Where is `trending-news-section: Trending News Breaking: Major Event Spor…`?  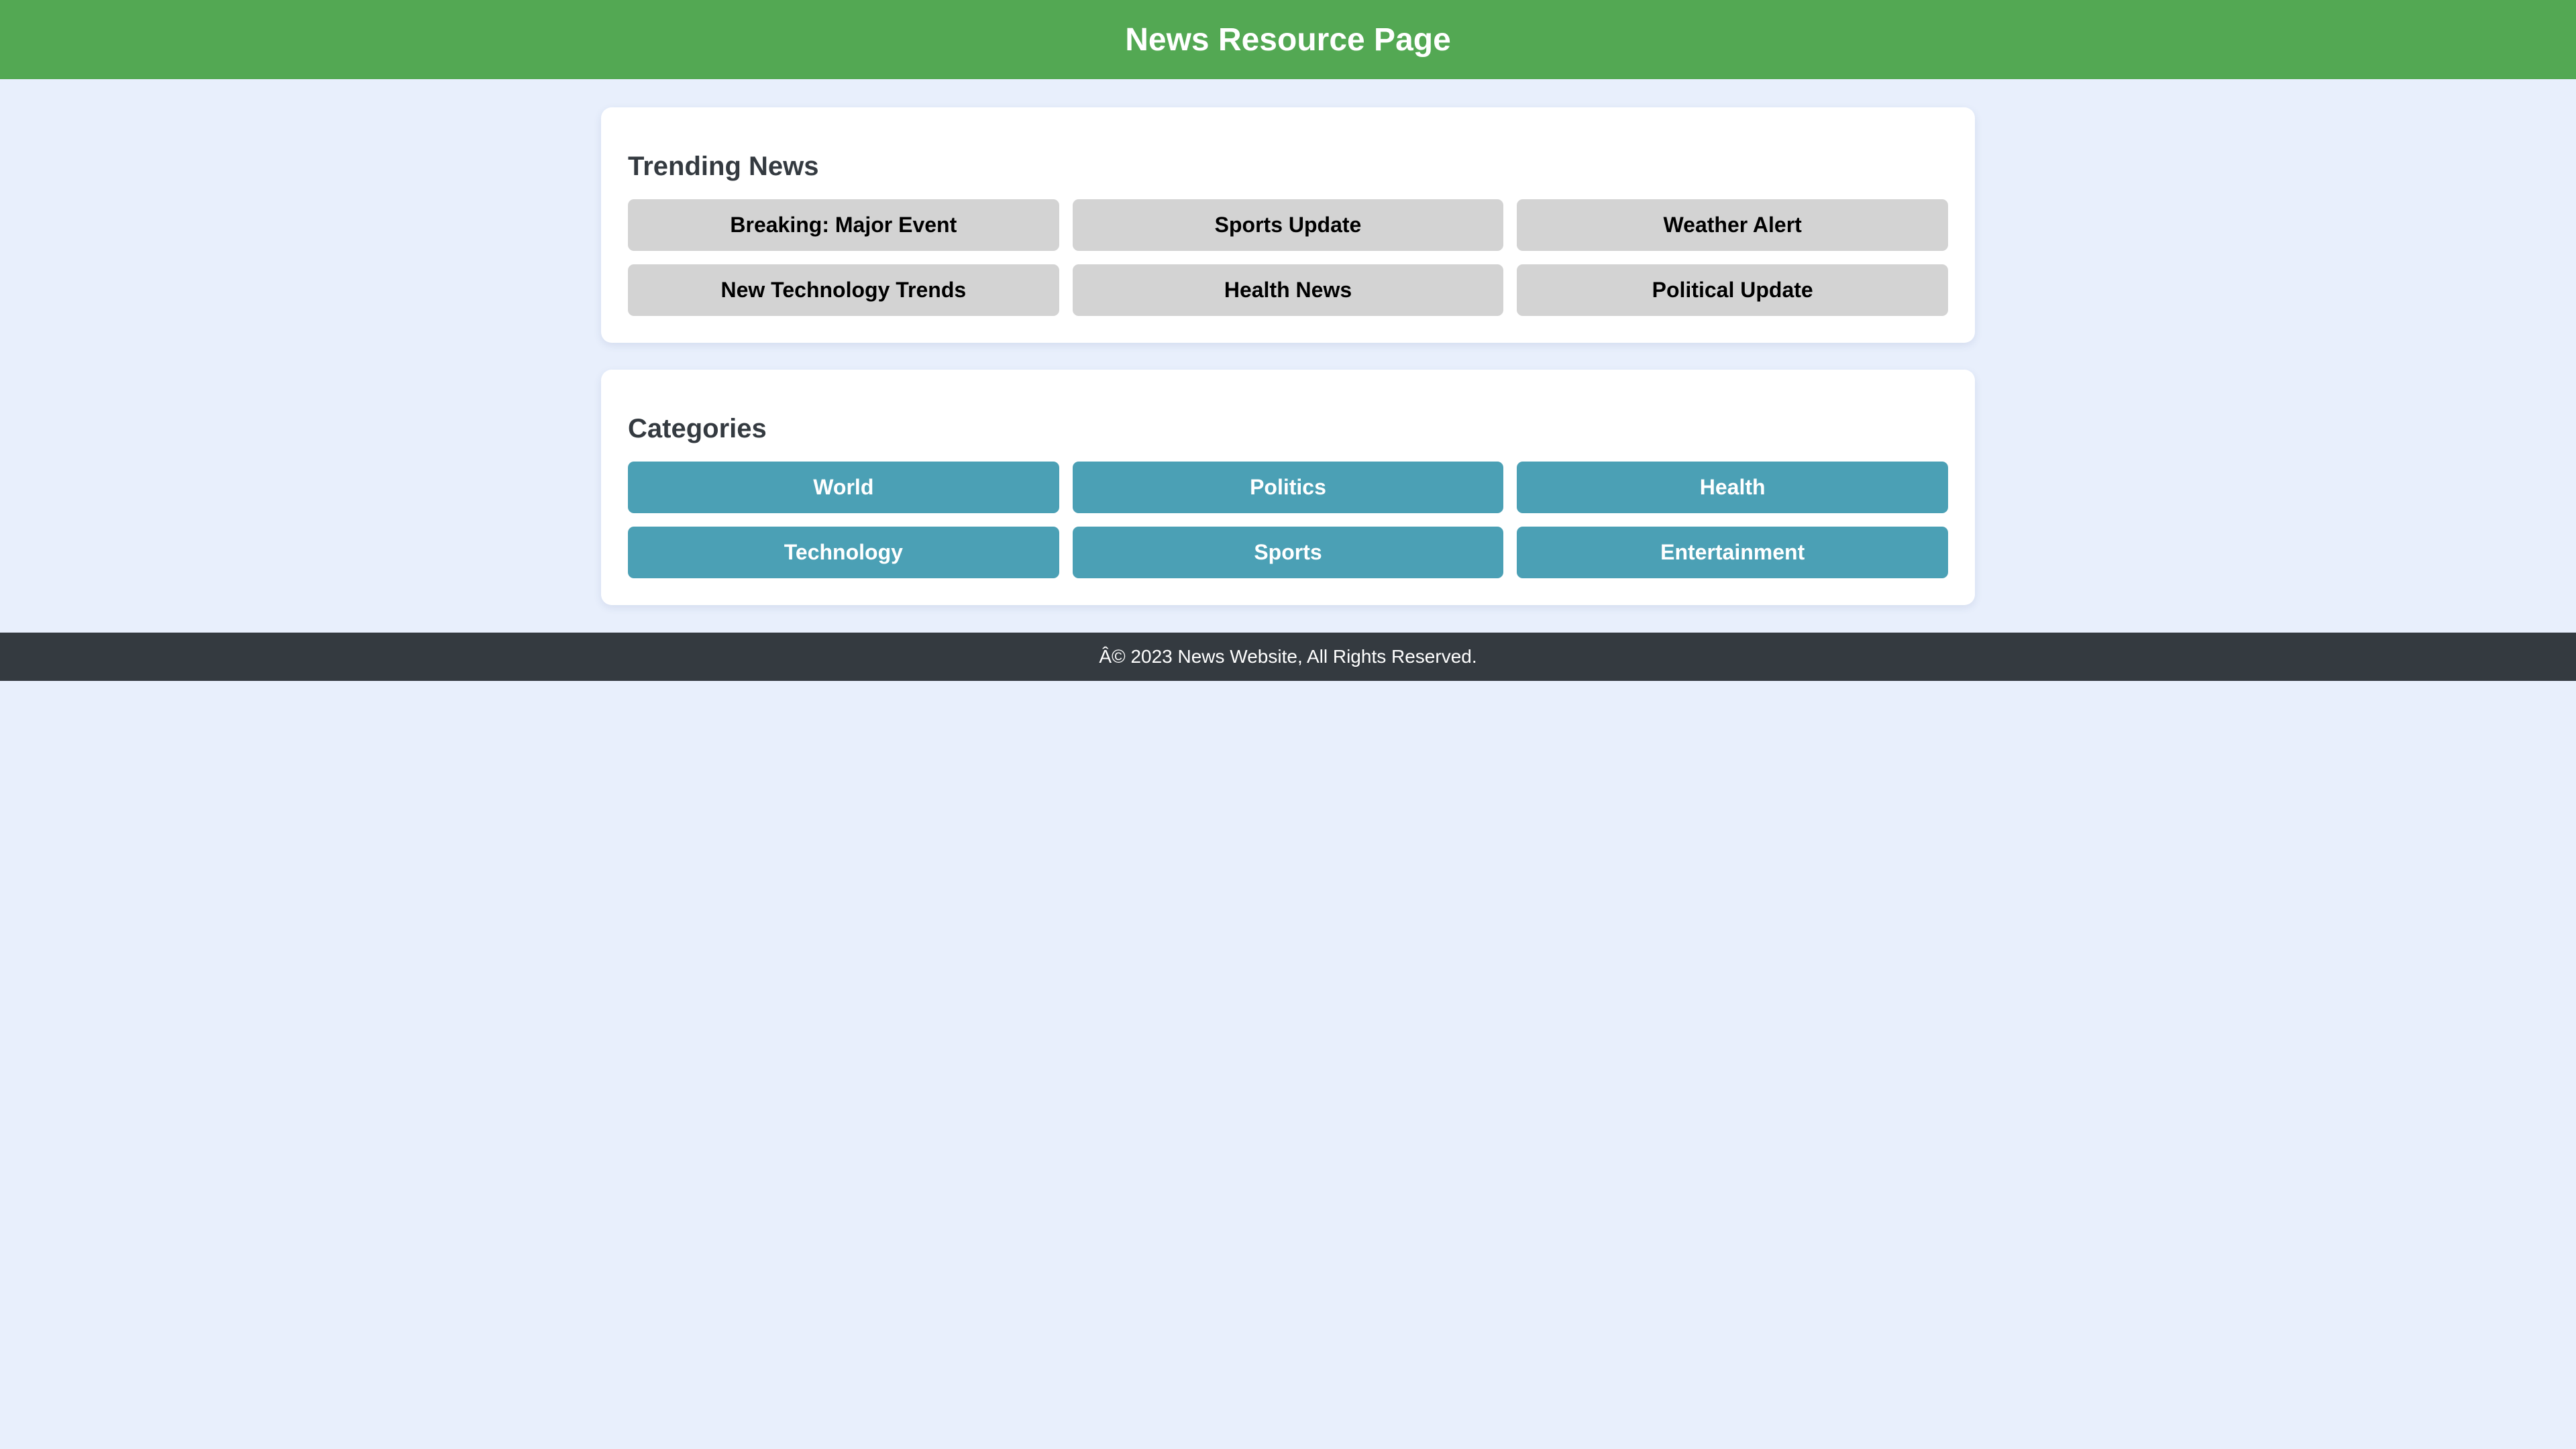
trending-news-section: Trending News Breaking: Major Event Spor… is located at coordinates (1288, 225).